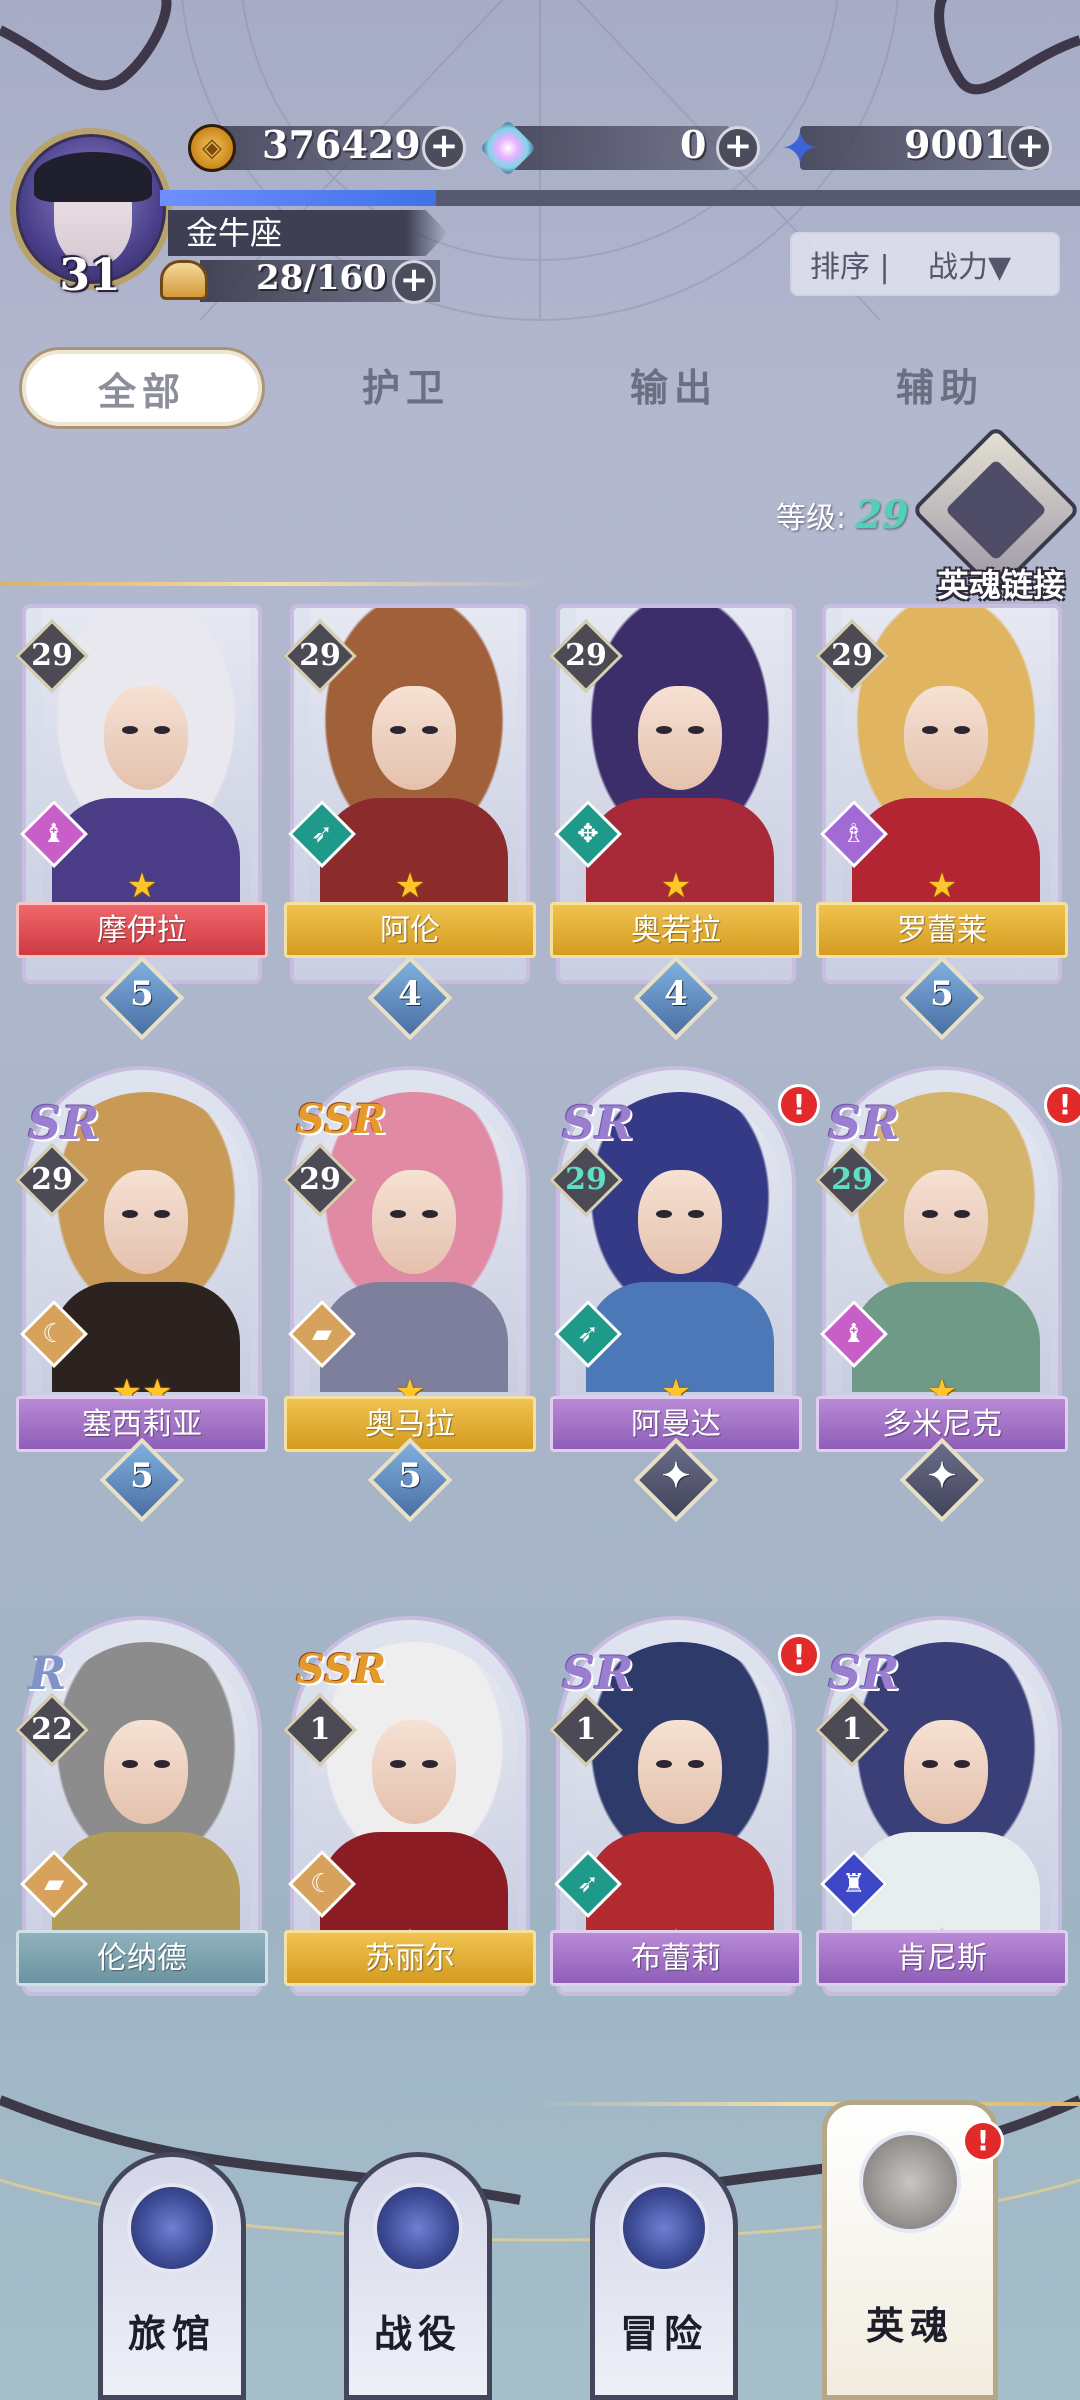  What do you see at coordinates (1030, 148) in the screenshot?
I see `add-star-button: +` at bounding box center [1030, 148].